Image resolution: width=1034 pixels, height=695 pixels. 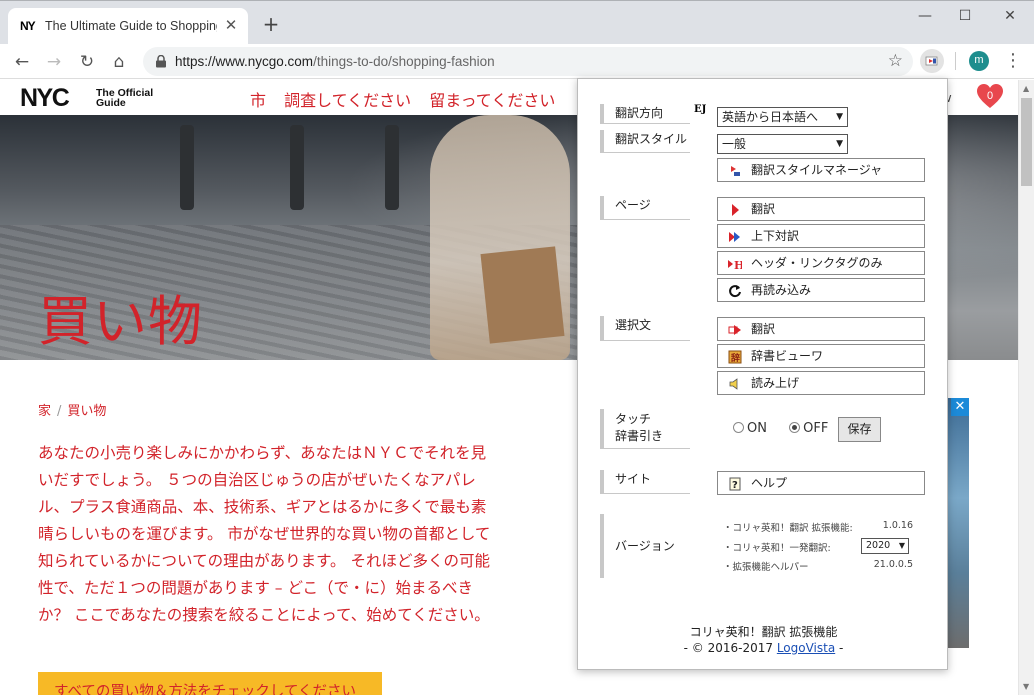 What do you see at coordinates (895, 61) in the screenshot?
I see `bookmark-star-icon: ☆` at bounding box center [895, 61].